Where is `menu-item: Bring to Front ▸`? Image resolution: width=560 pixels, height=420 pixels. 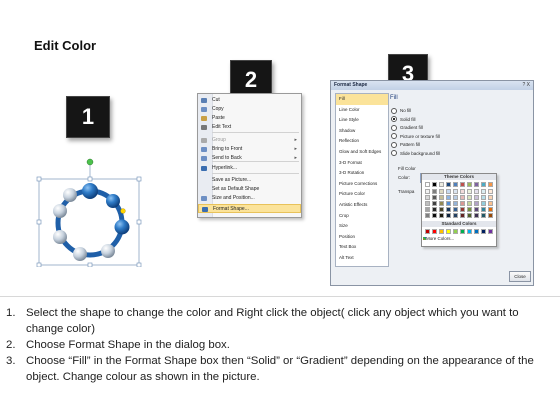 menu-item: Bring to Front ▸ is located at coordinates (249, 149).